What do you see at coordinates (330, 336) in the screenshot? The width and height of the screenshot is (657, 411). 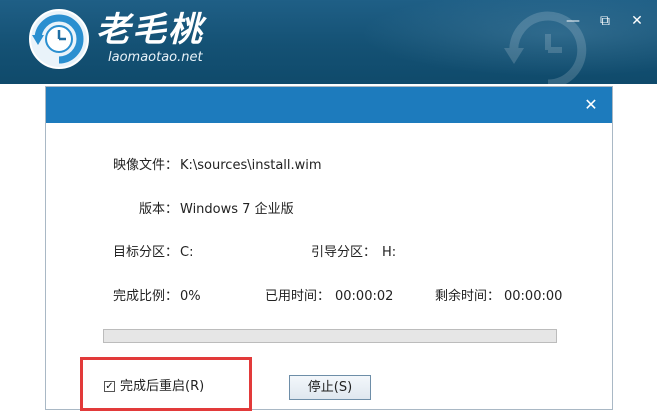 I see `progress-bar` at bounding box center [330, 336].